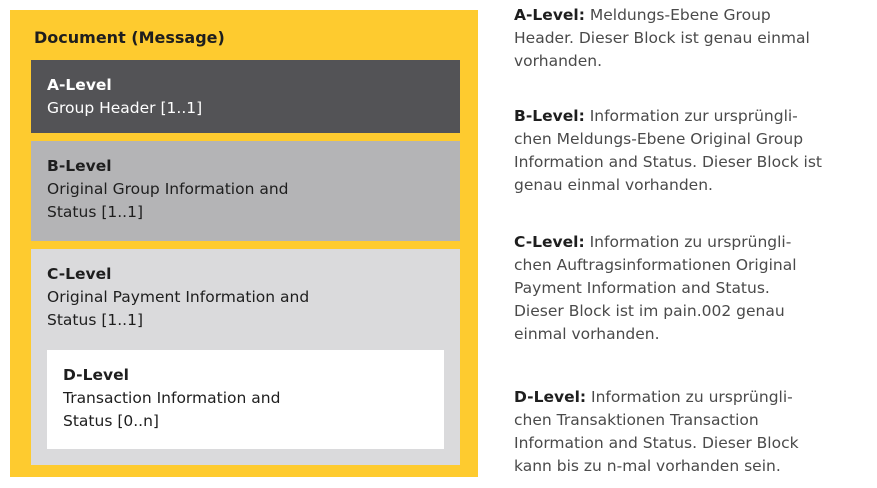 The image size is (877, 488). I want to click on explanation-d-key: D-Level:, so click(550, 397).